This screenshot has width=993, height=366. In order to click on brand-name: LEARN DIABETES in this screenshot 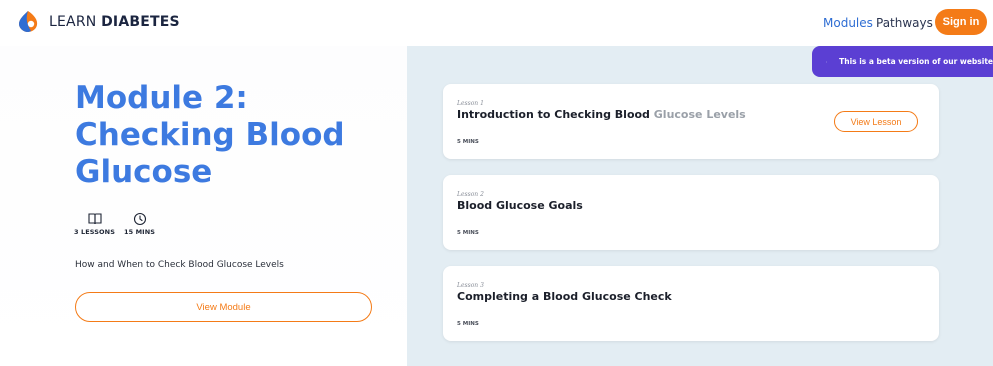, I will do `click(114, 22)`.